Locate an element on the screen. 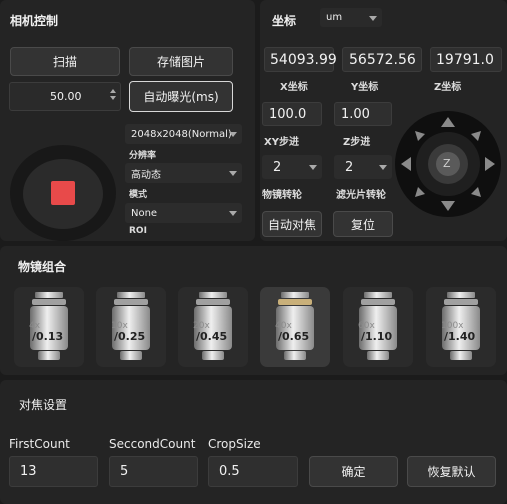 The width and height of the screenshot is (507, 504). resolution-select: 2048x2048(Normal) is located at coordinates (183, 134).